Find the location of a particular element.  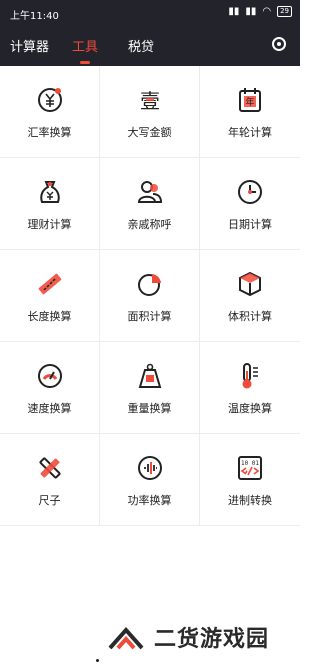

money-bag-icon is located at coordinates (49, 192).